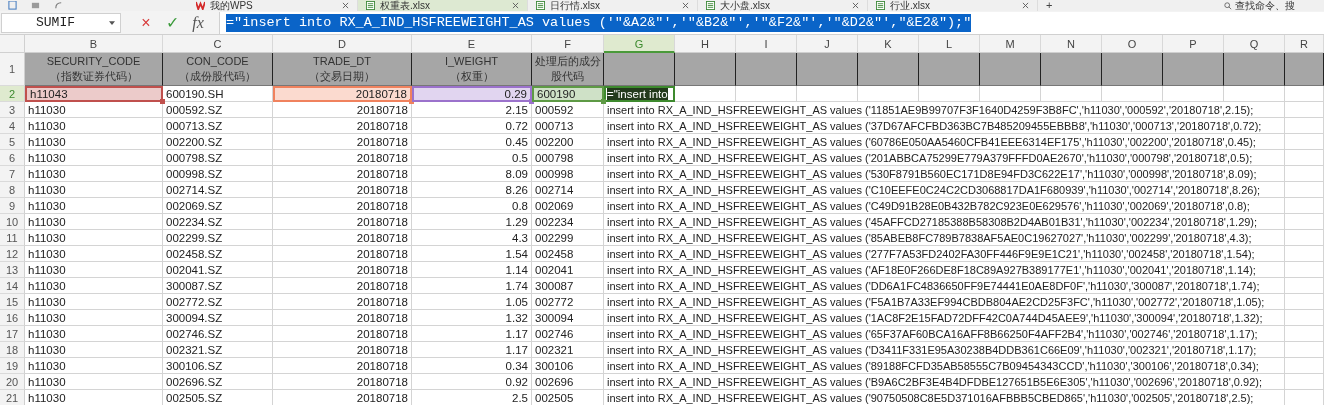 The height and width of the screenshot is (405, 1324). What do you see at coordinates (12, 286) in the screenshot?
I see `row-header: 14` at bounding box center [12, 286].